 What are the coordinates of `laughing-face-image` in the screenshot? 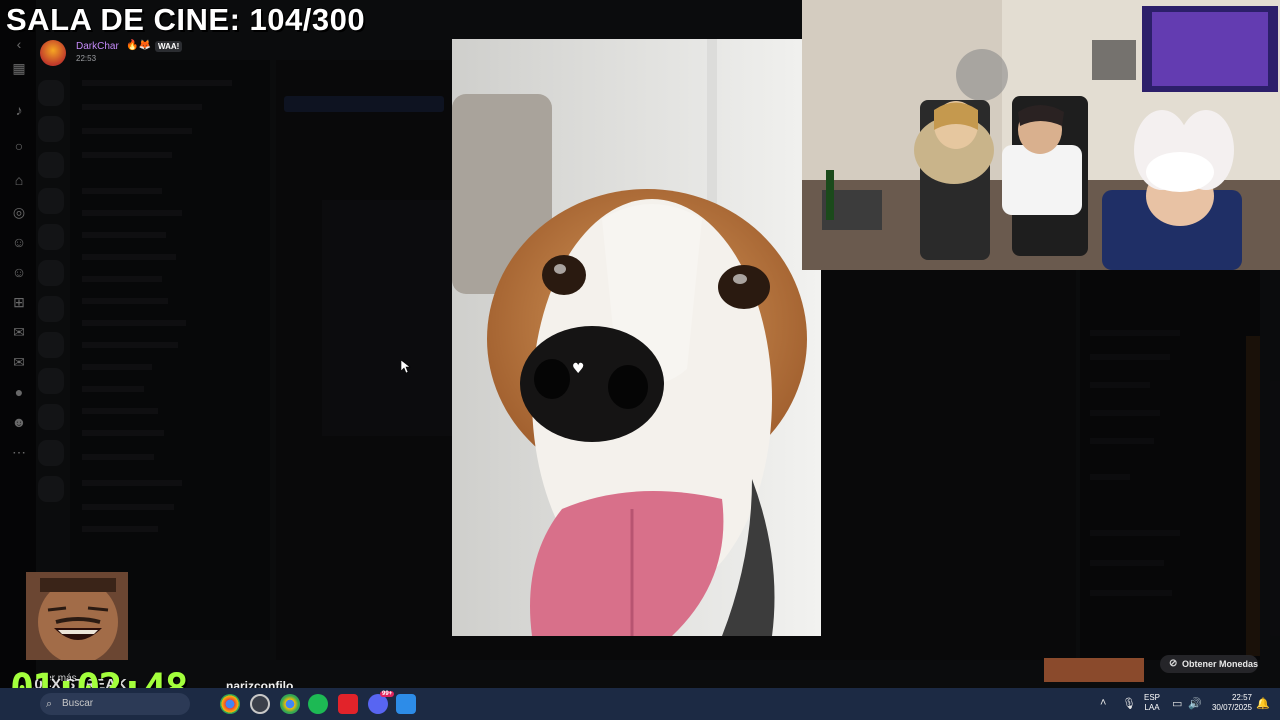 It's located at (77, 616).